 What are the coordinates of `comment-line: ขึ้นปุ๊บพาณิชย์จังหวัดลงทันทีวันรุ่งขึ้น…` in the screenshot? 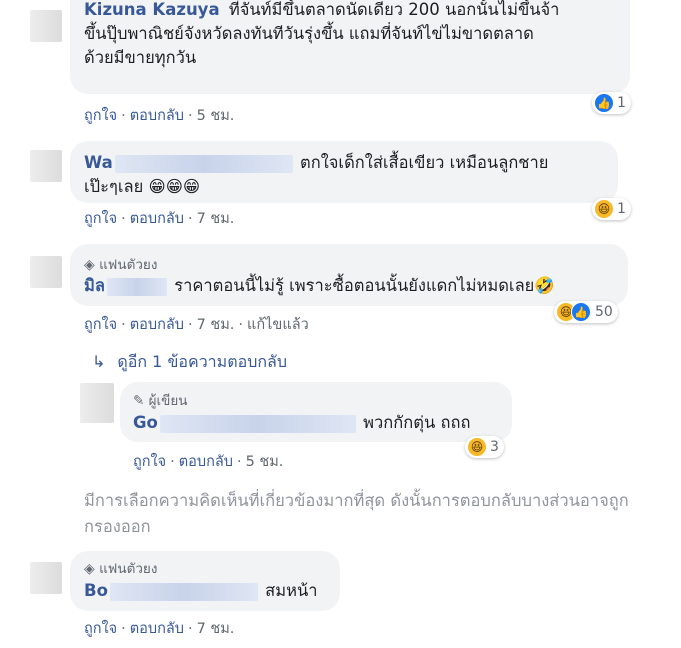 It's located at (309, 33).